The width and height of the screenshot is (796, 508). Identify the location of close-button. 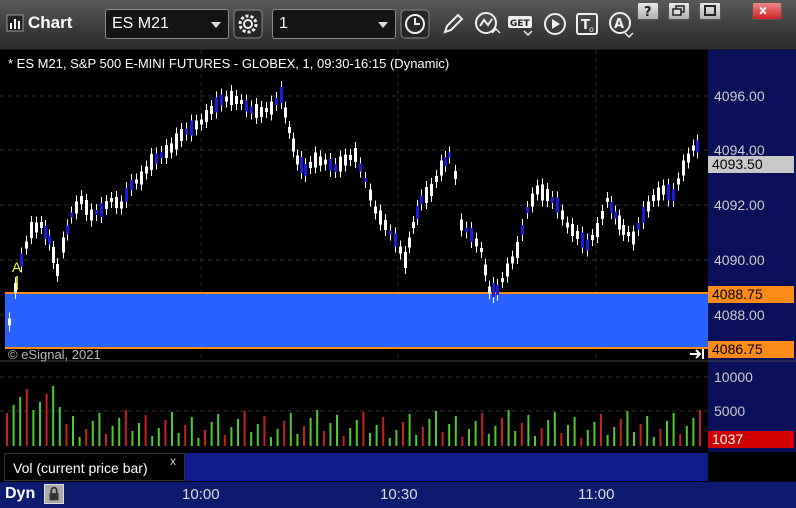
(767, 11).